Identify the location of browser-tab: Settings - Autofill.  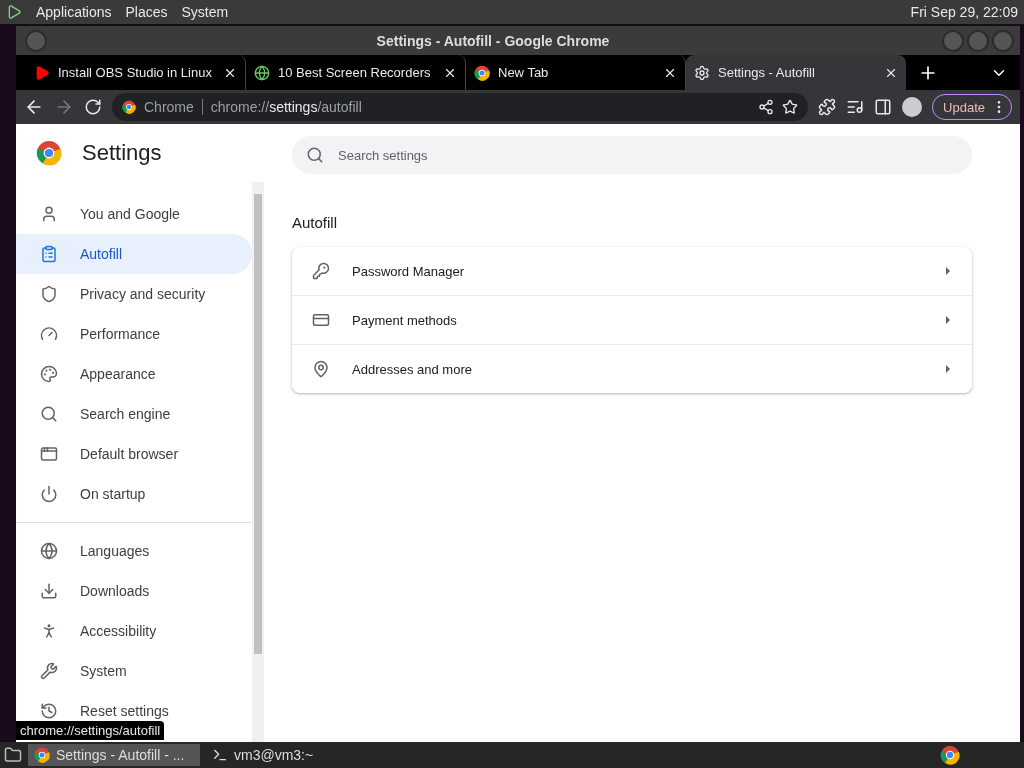
(796, 72).